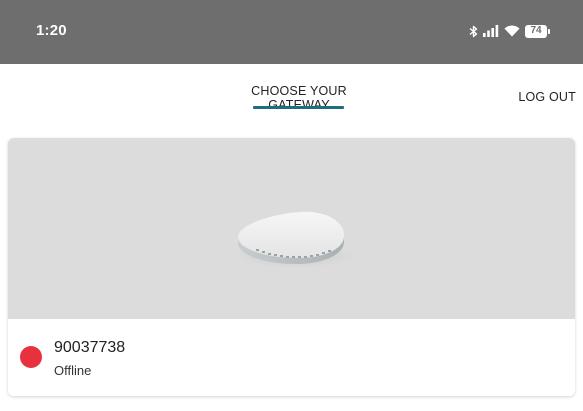 The width and height of the screenshot is (583, 411). What do you see at coordinates (298, 107) in the screenshot?
I see `tab-active-indicator` at bounding box center [298, 107].